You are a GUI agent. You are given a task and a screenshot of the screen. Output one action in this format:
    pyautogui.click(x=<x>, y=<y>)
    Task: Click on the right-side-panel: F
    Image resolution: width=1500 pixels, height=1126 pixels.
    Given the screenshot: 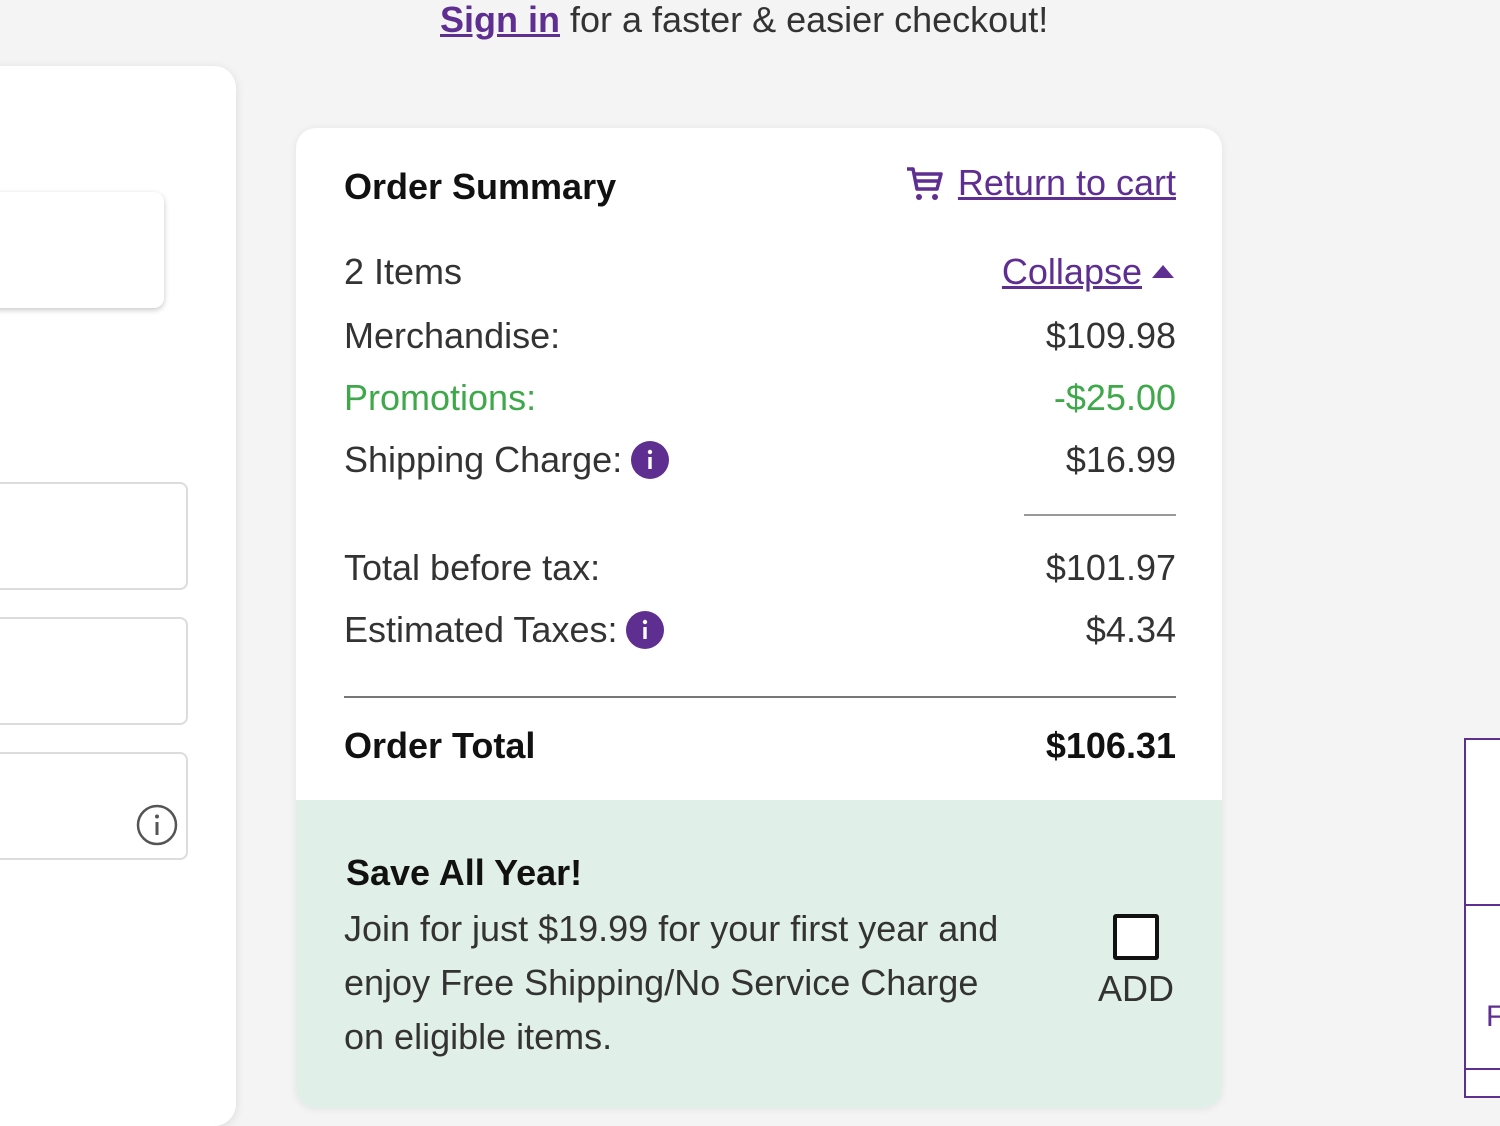 What is the action you would take?
    pyautogui.click(x=1482, y=918)
    